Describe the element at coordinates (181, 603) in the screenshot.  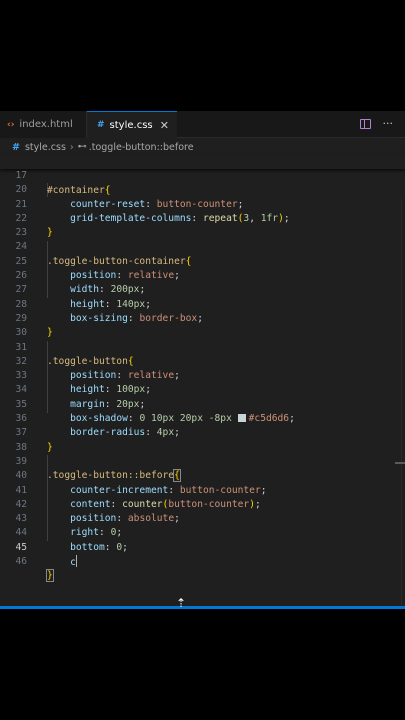
I see `mouse-cursor-icon: ⇡` at that location.